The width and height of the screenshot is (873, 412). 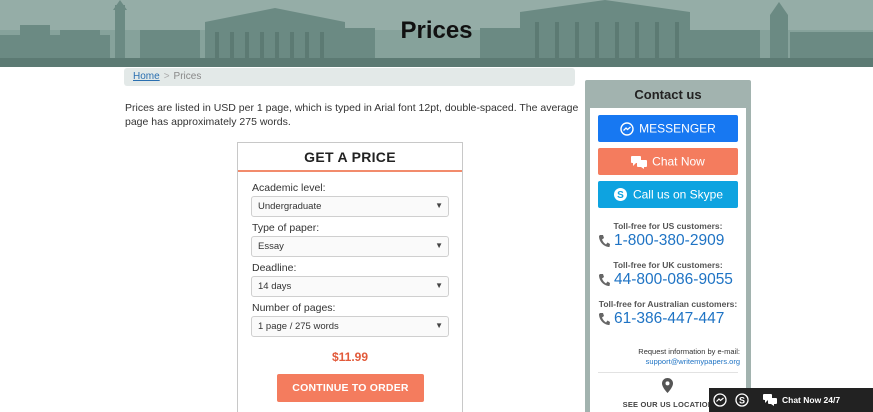 What do you see at coordinates (436, 30) in the screenshot?
I see `page-title: Prices` at bounding box center [436, 30].